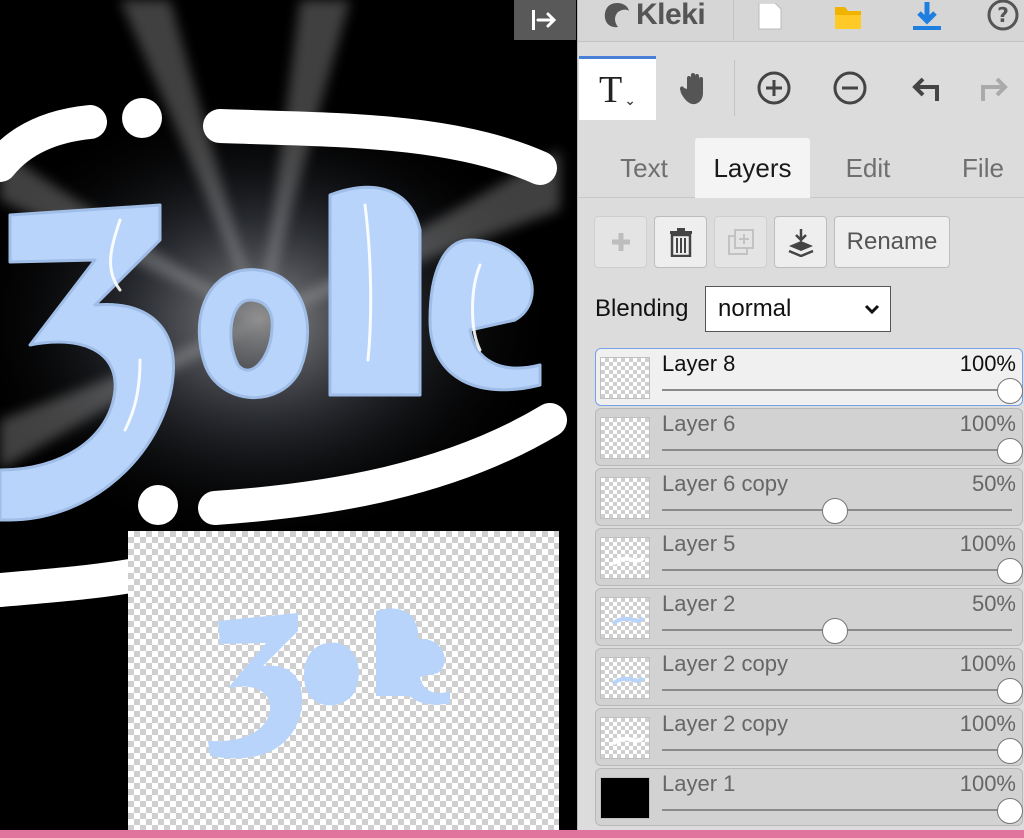  I want to click on merge-down-icon, so click(800, 243).